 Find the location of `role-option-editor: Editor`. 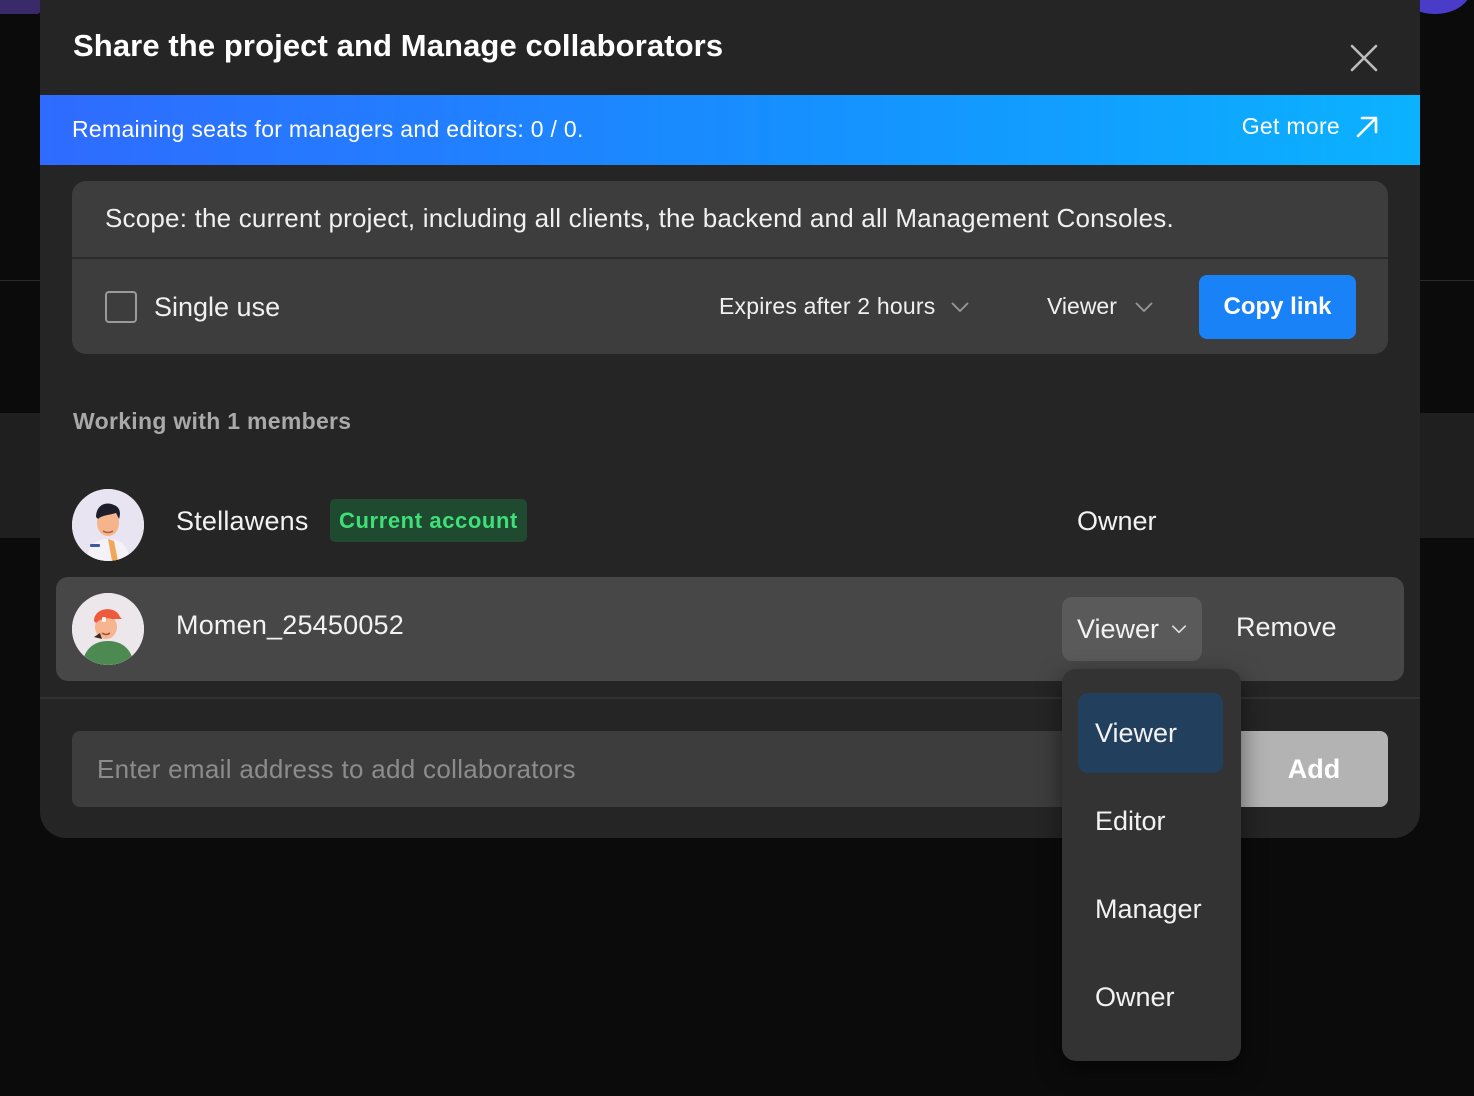

role-option-editor: Editor is located at coordinates (1150, 821).